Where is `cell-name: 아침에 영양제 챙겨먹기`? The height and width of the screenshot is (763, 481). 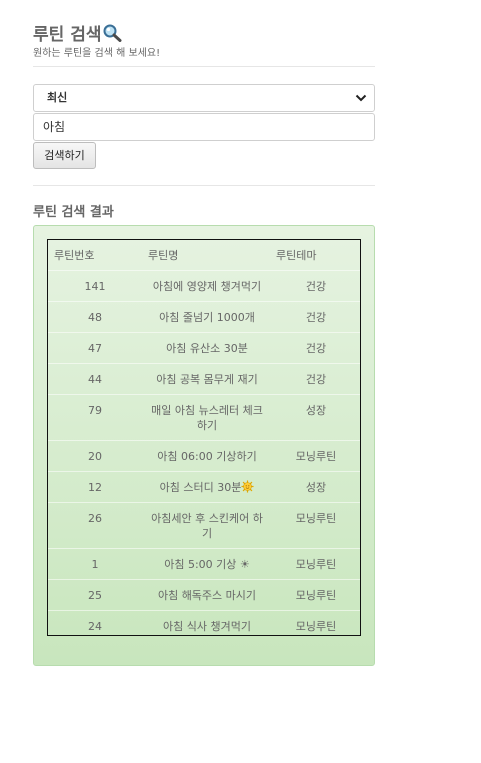
cell-name: 아침에 영양제 챙겨먹기 is located at coordinates (207, 285).